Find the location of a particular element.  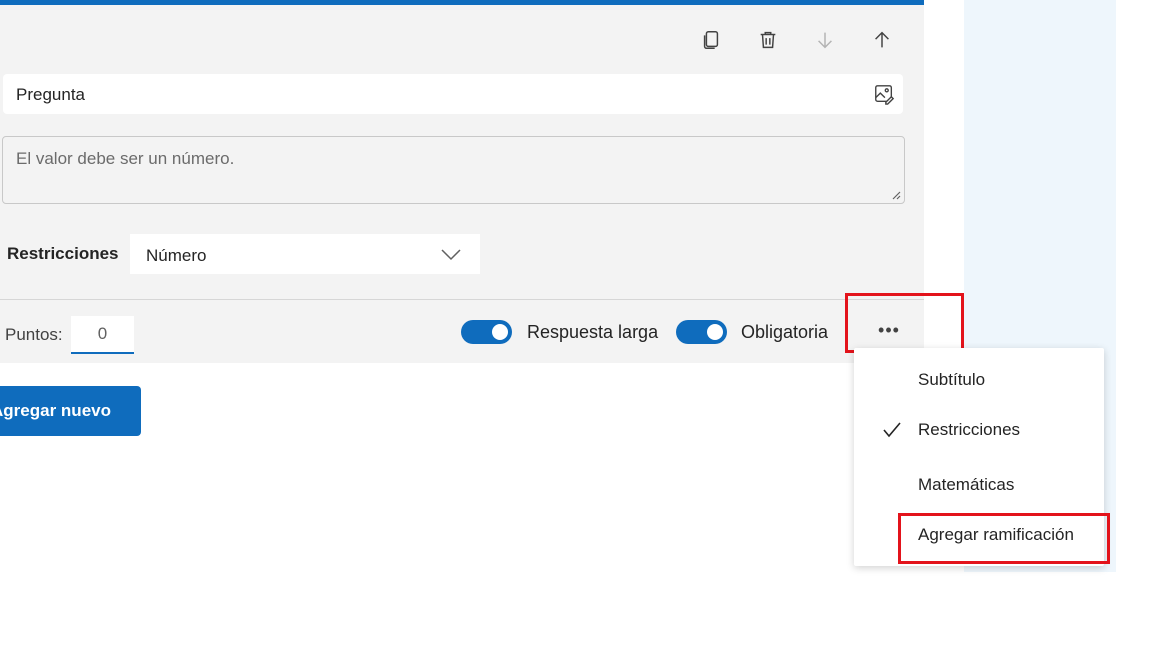

resize-grip-icon is located at coordinates (896, 195).